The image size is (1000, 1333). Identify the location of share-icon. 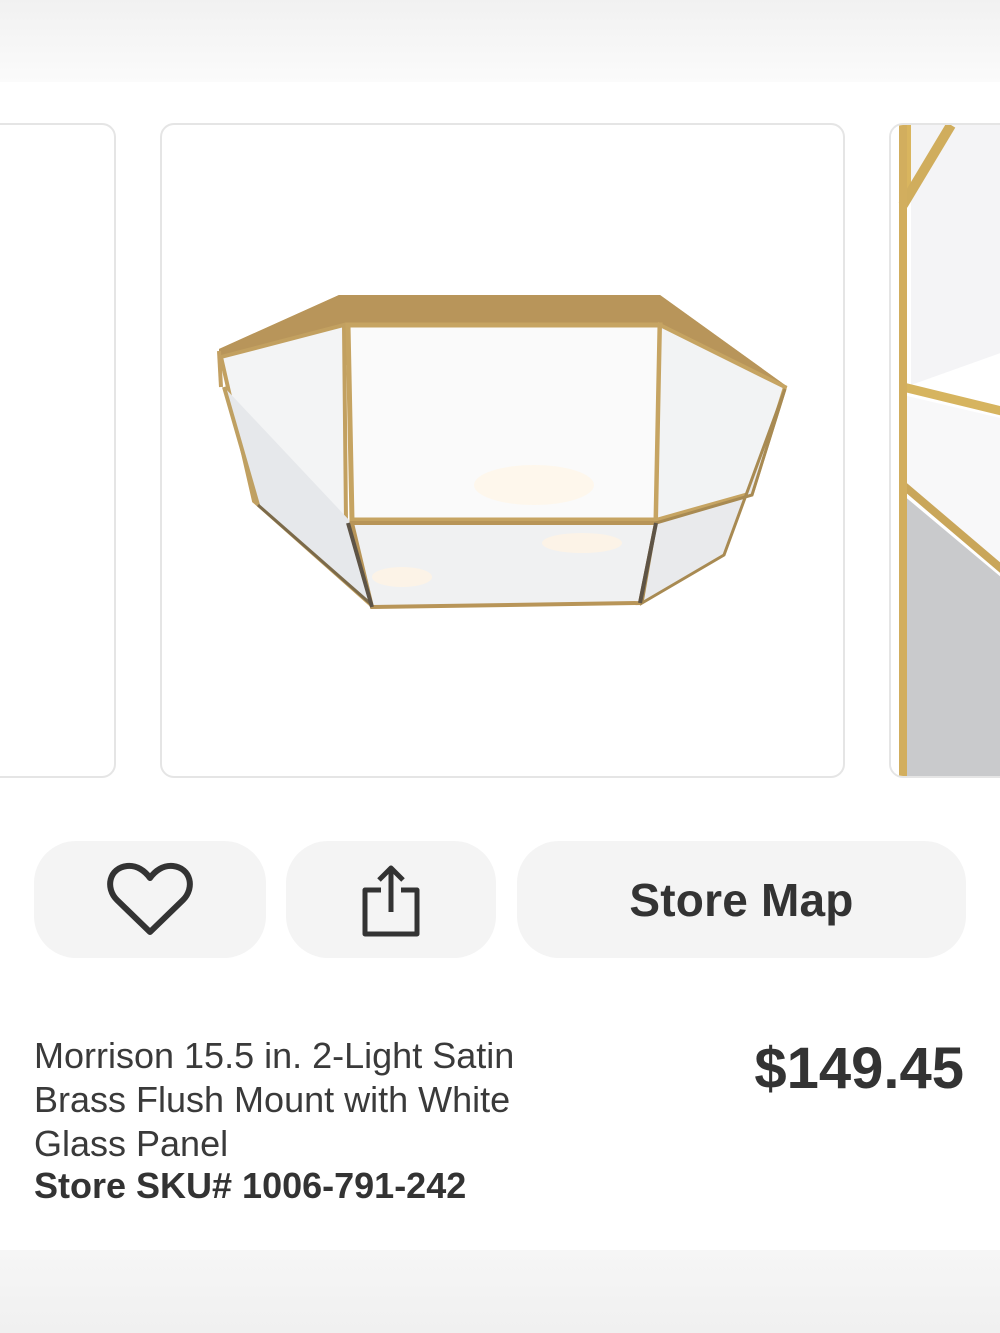
(391, 900).